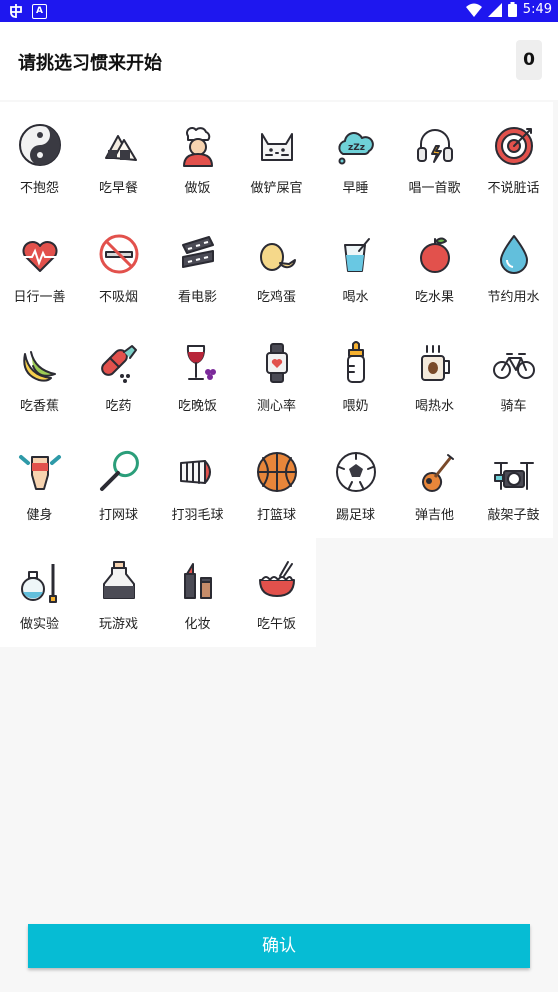  I want to click on habit-label: 踢足球, so click(355, 515).